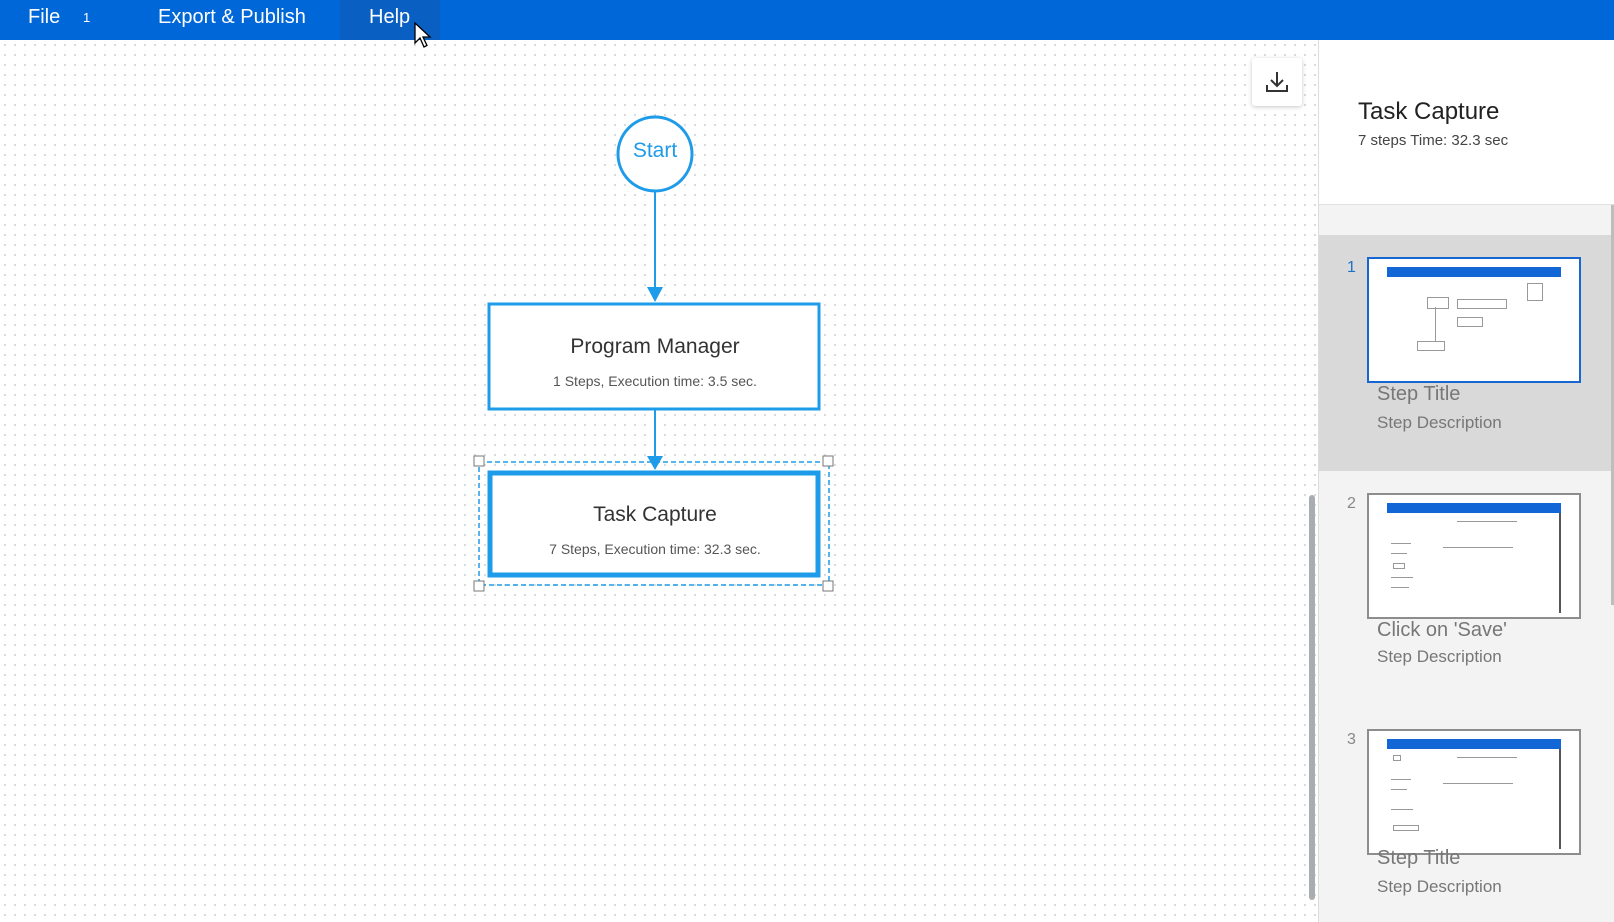 The image size is (1614, 922). I want to click on node-subtitle: 7 Steps, Execution time: 32.3 sec., so click(655, 549).